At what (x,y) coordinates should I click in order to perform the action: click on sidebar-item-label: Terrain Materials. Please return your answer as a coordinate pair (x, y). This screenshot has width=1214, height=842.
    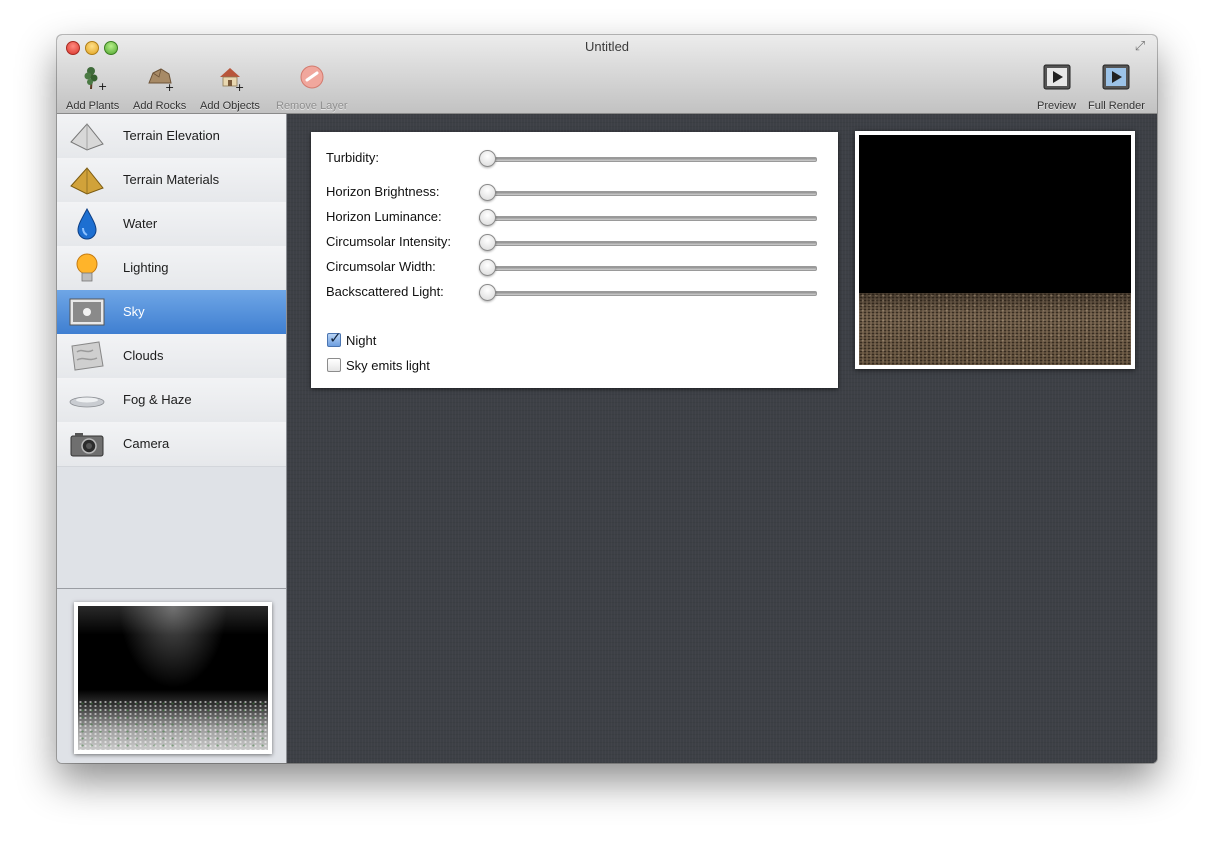
    Looking at the image, I should click on (171, 179).